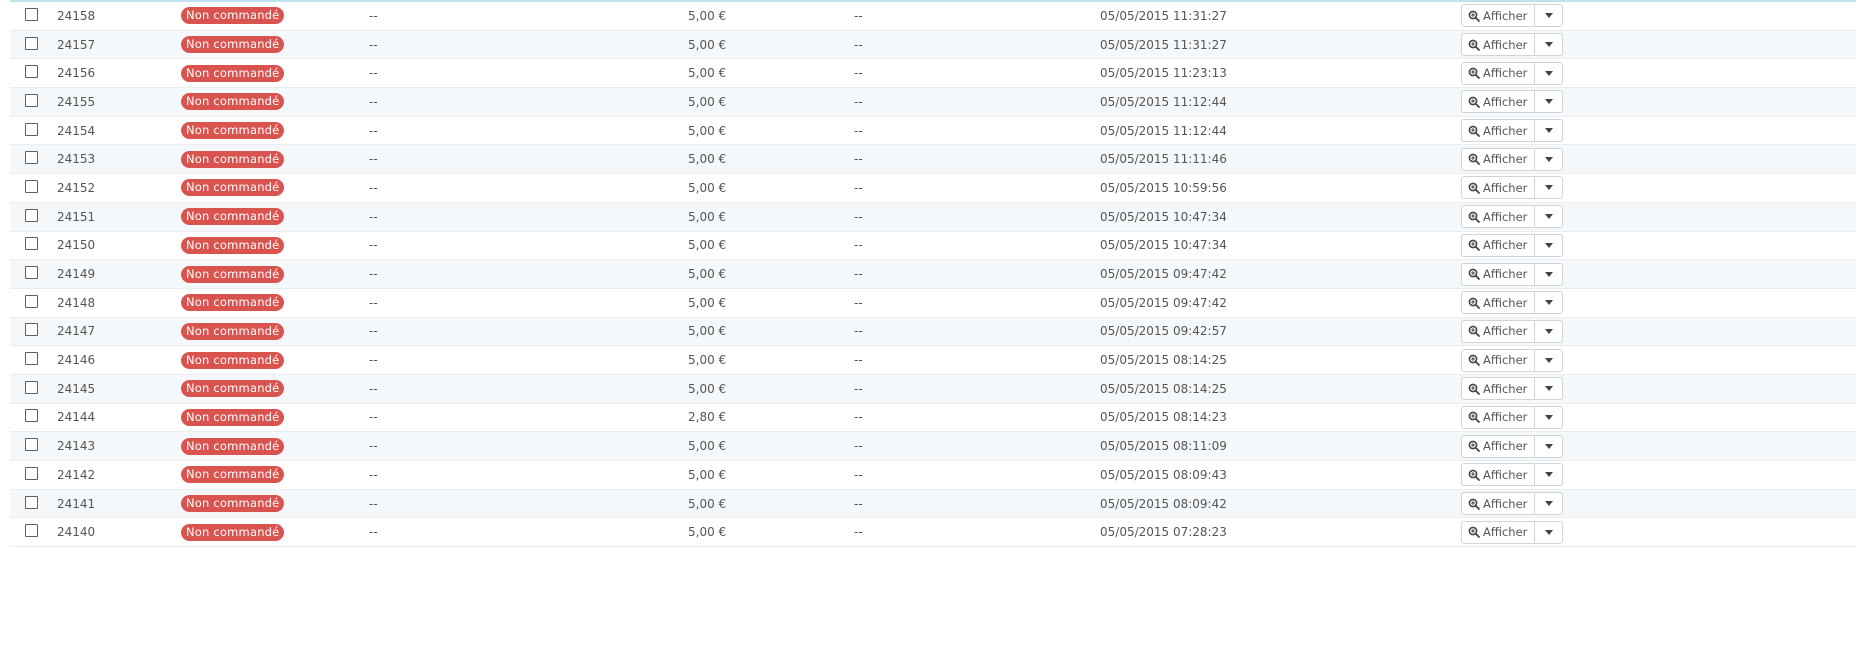  I want to click on date-cell: 05/05/2015 08:14:23, so click(1163, 417).